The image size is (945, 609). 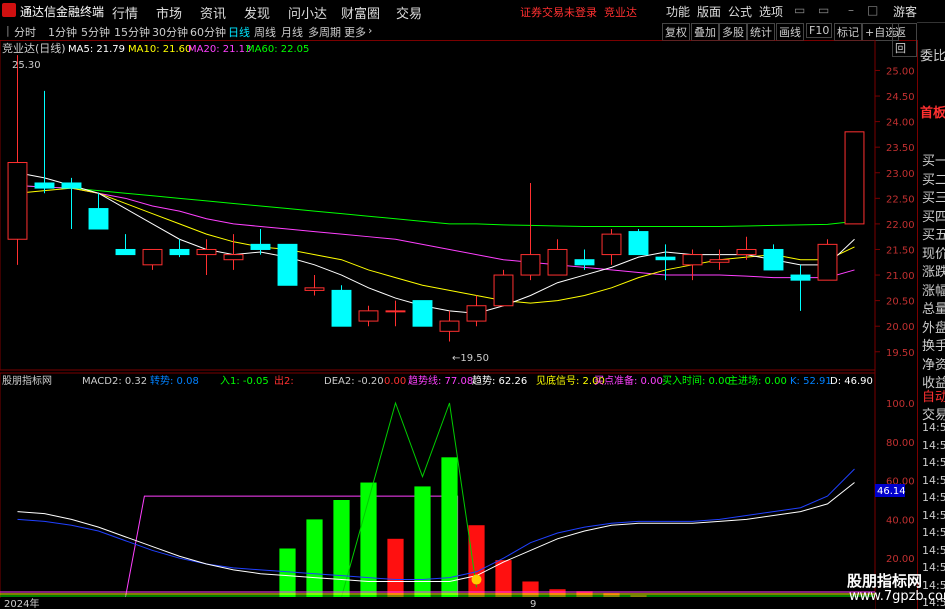 I want to click on period-tab-monthly: 月线, so click(x=292, y=32).